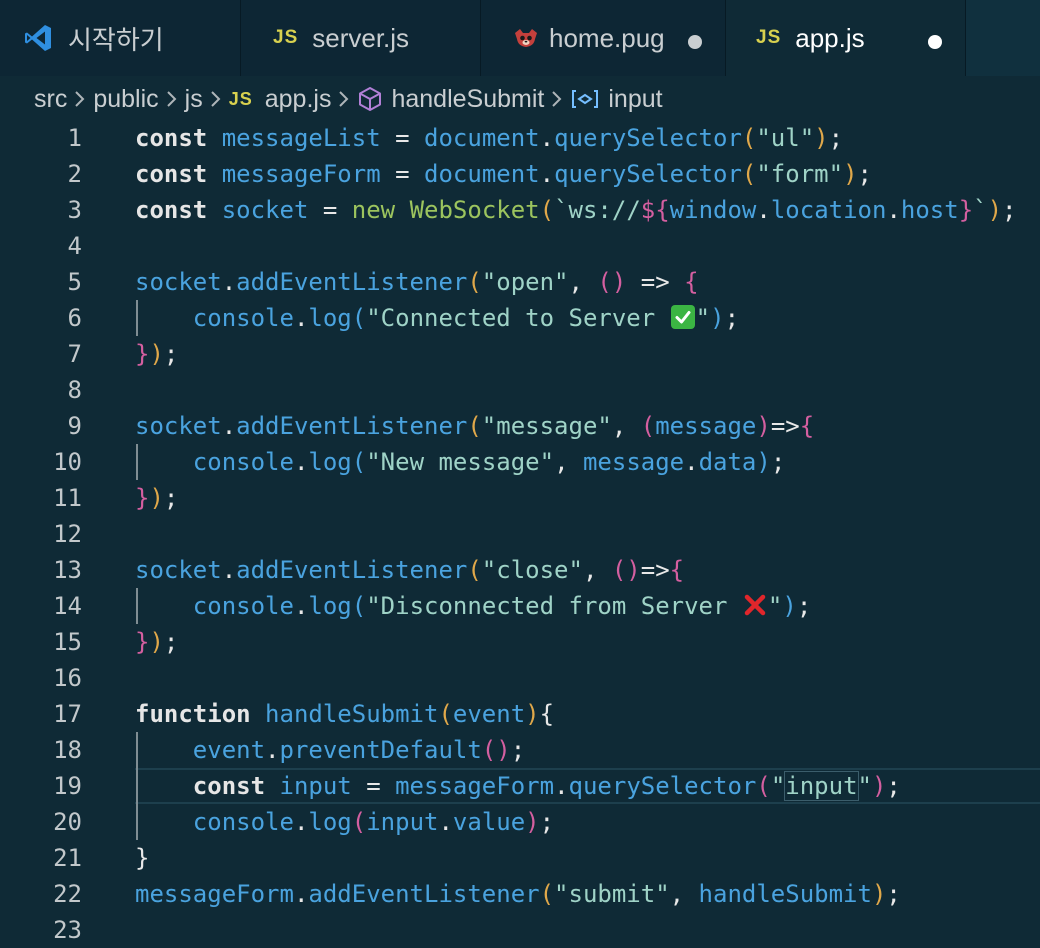  What do you see at coordinates (520, 354) in the screenshot?
I see `code-line: 7});` at bounding box center [520, 354].